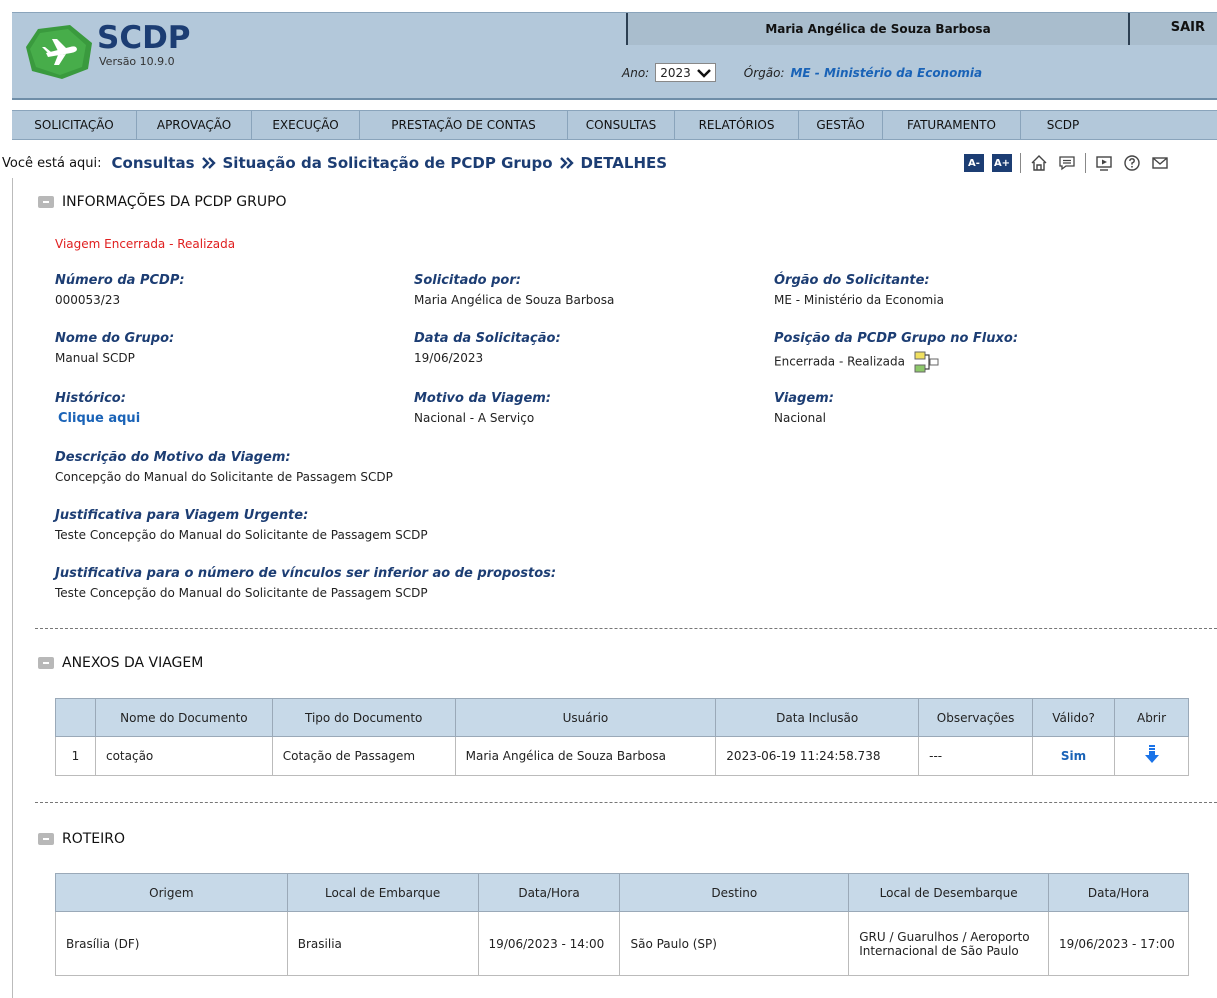  I want to click on field-label: Solicitado por:, so click(467, 280).